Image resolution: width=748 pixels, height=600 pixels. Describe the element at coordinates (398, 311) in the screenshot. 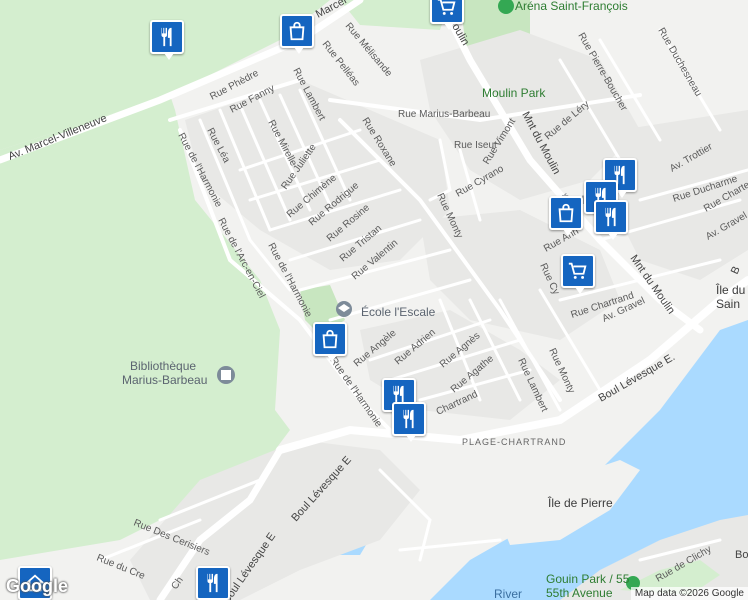

I see `label-ecole-escale: École l'Escale` at that location.